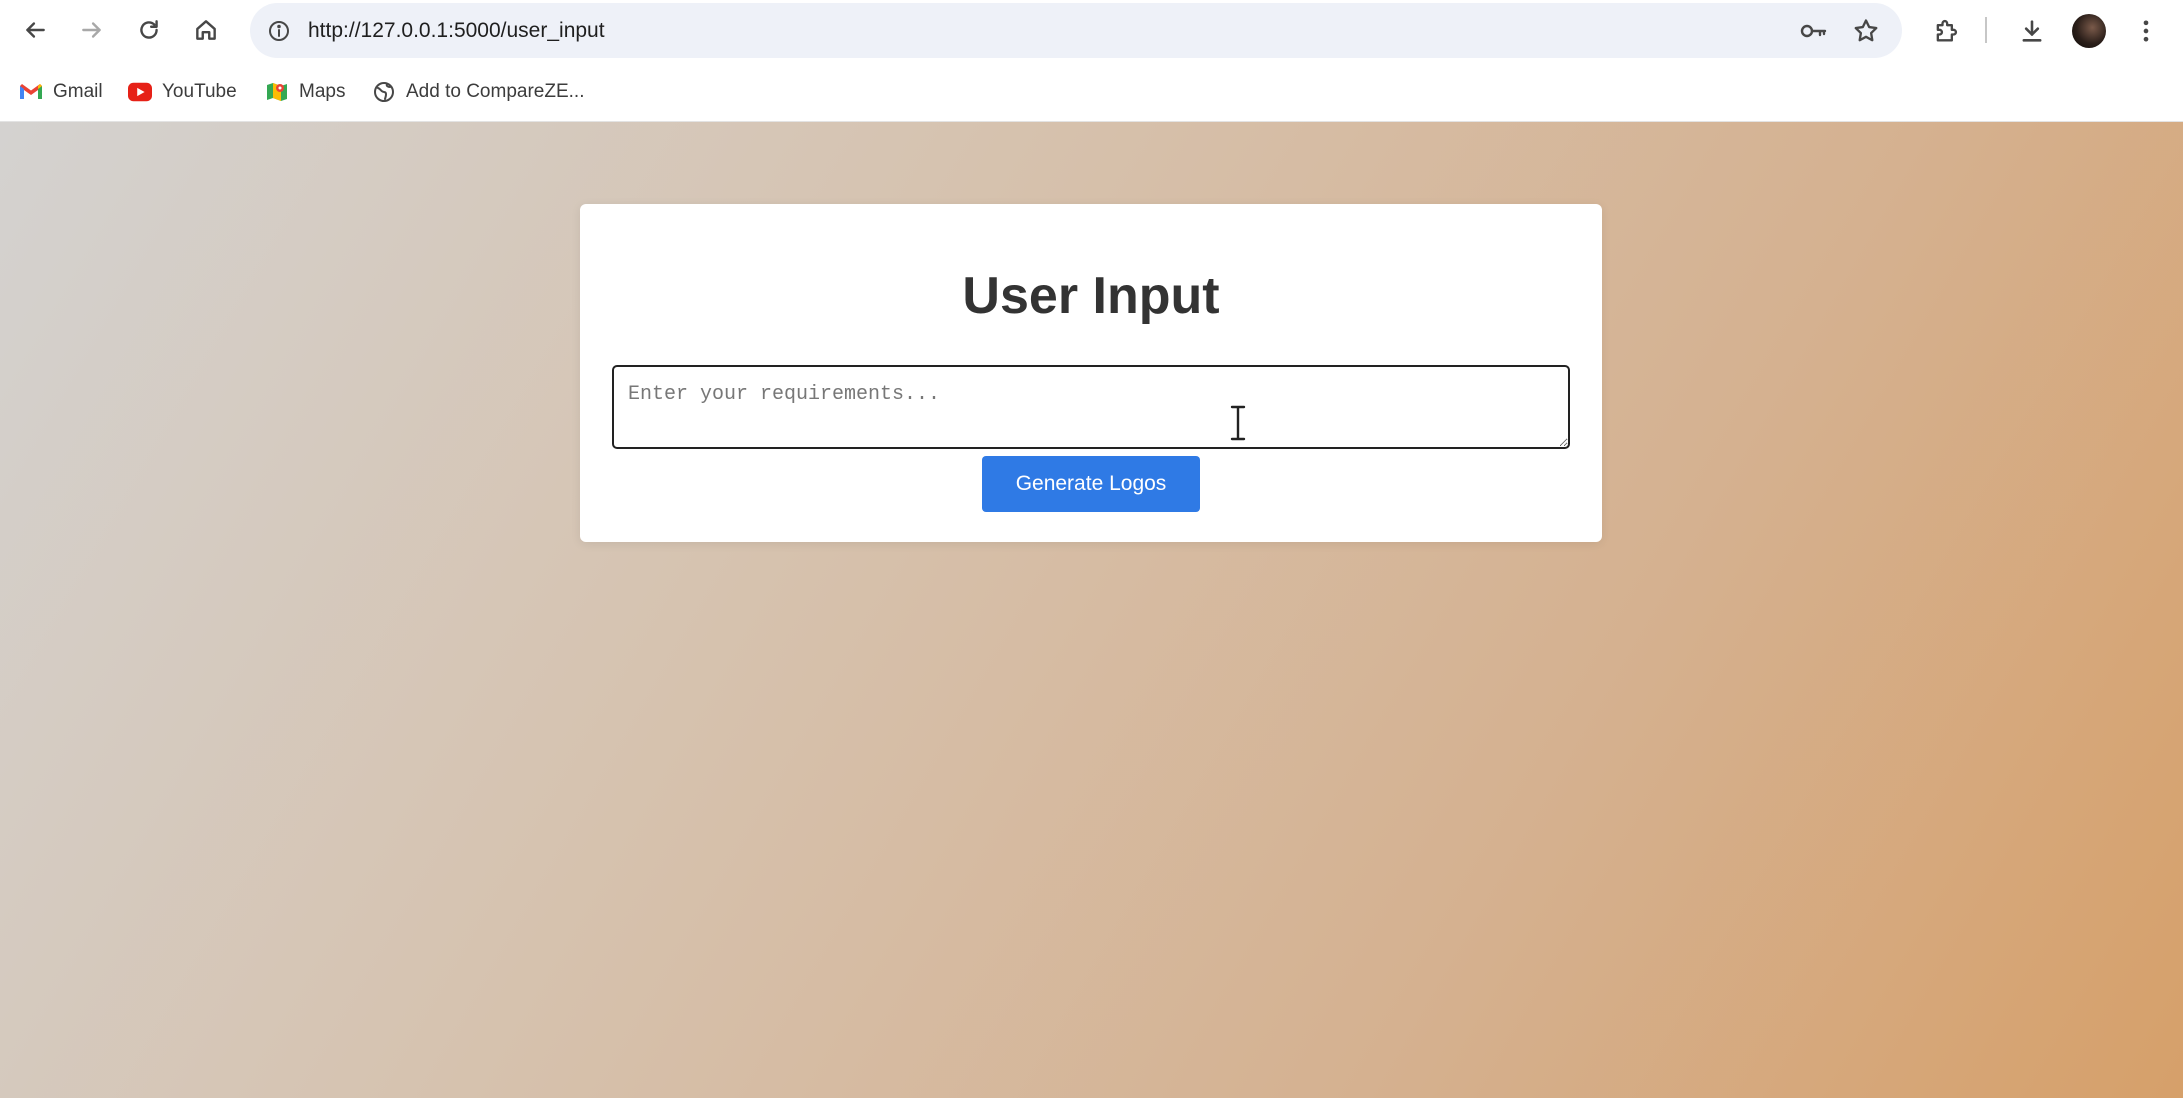 This screenshot has height=1098, width=2183. I want to click on password-manager-button, so click(1813, 31).